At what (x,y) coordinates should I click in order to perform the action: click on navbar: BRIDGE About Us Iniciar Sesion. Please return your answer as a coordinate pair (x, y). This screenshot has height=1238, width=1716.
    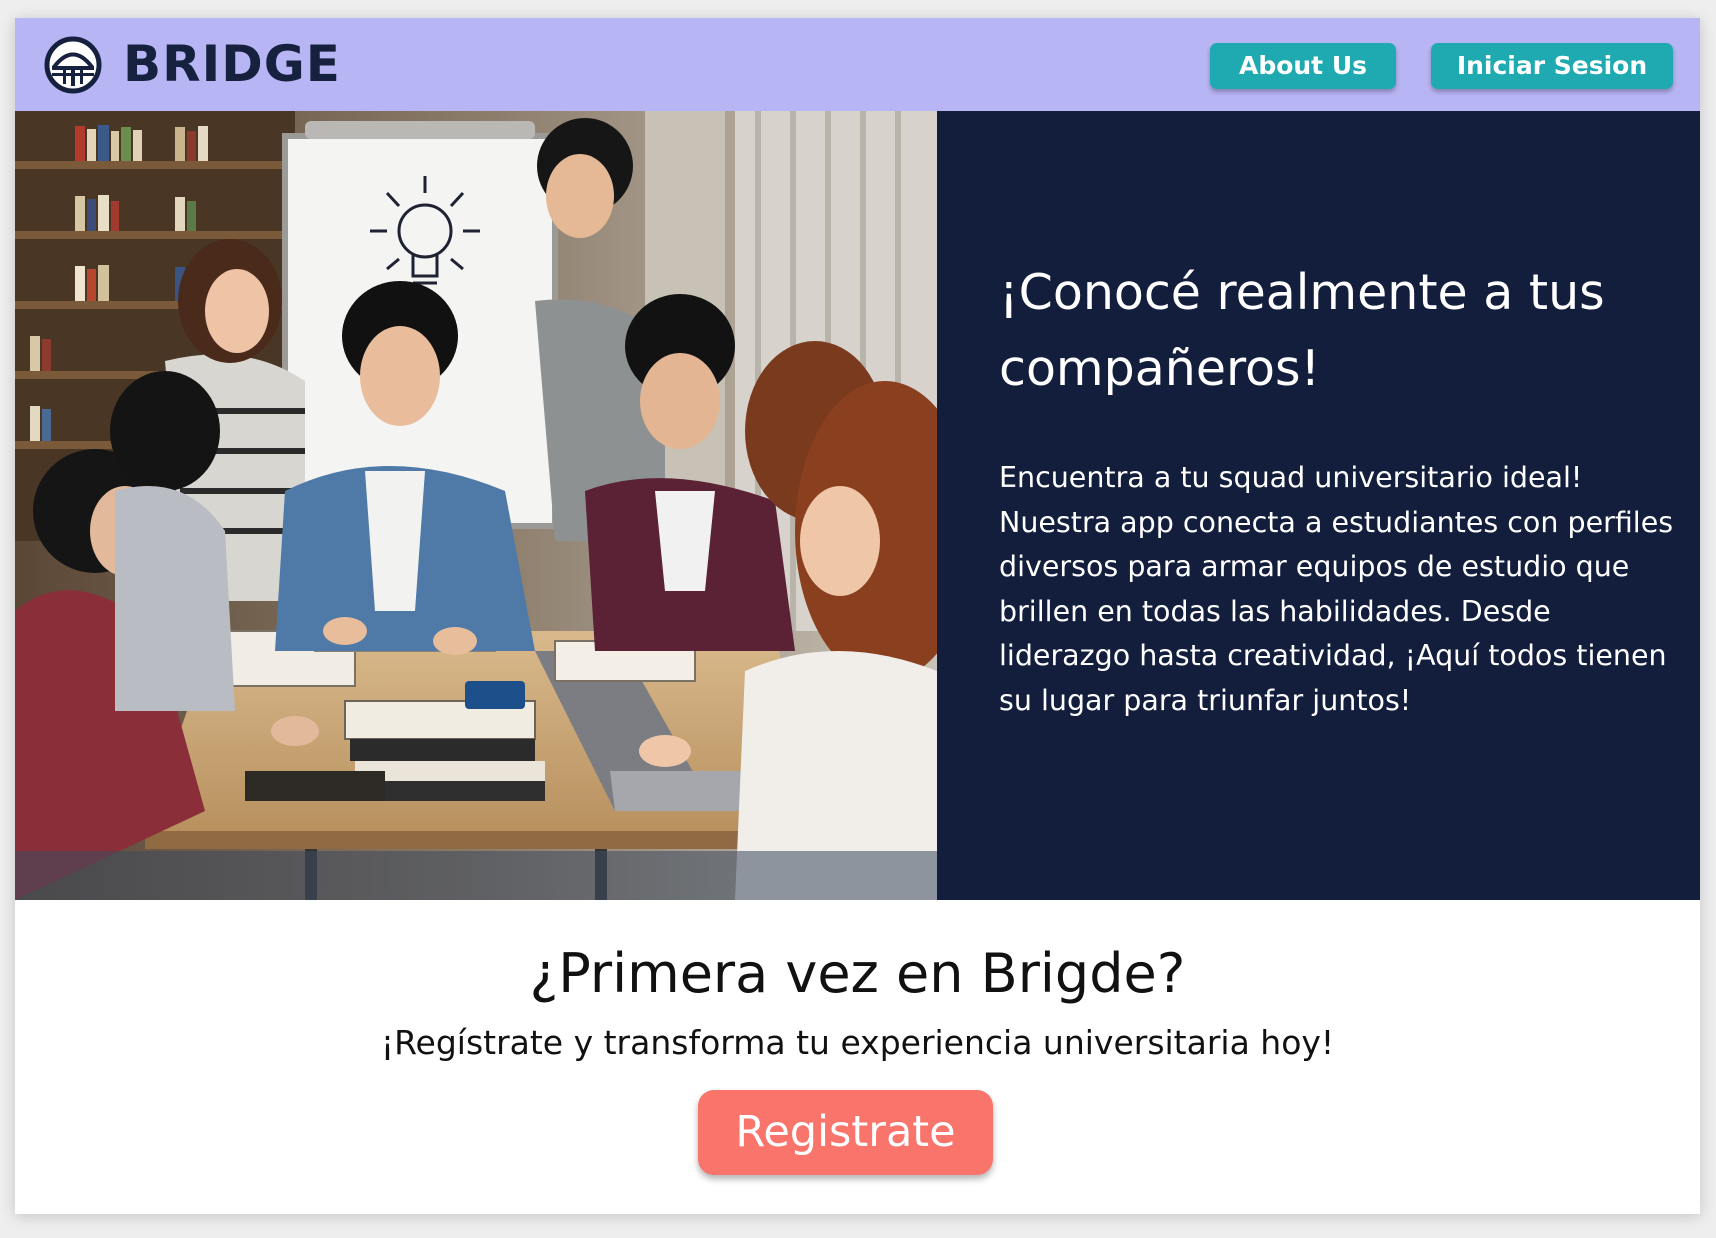
    Looking at the image, I should click on (857, 64).